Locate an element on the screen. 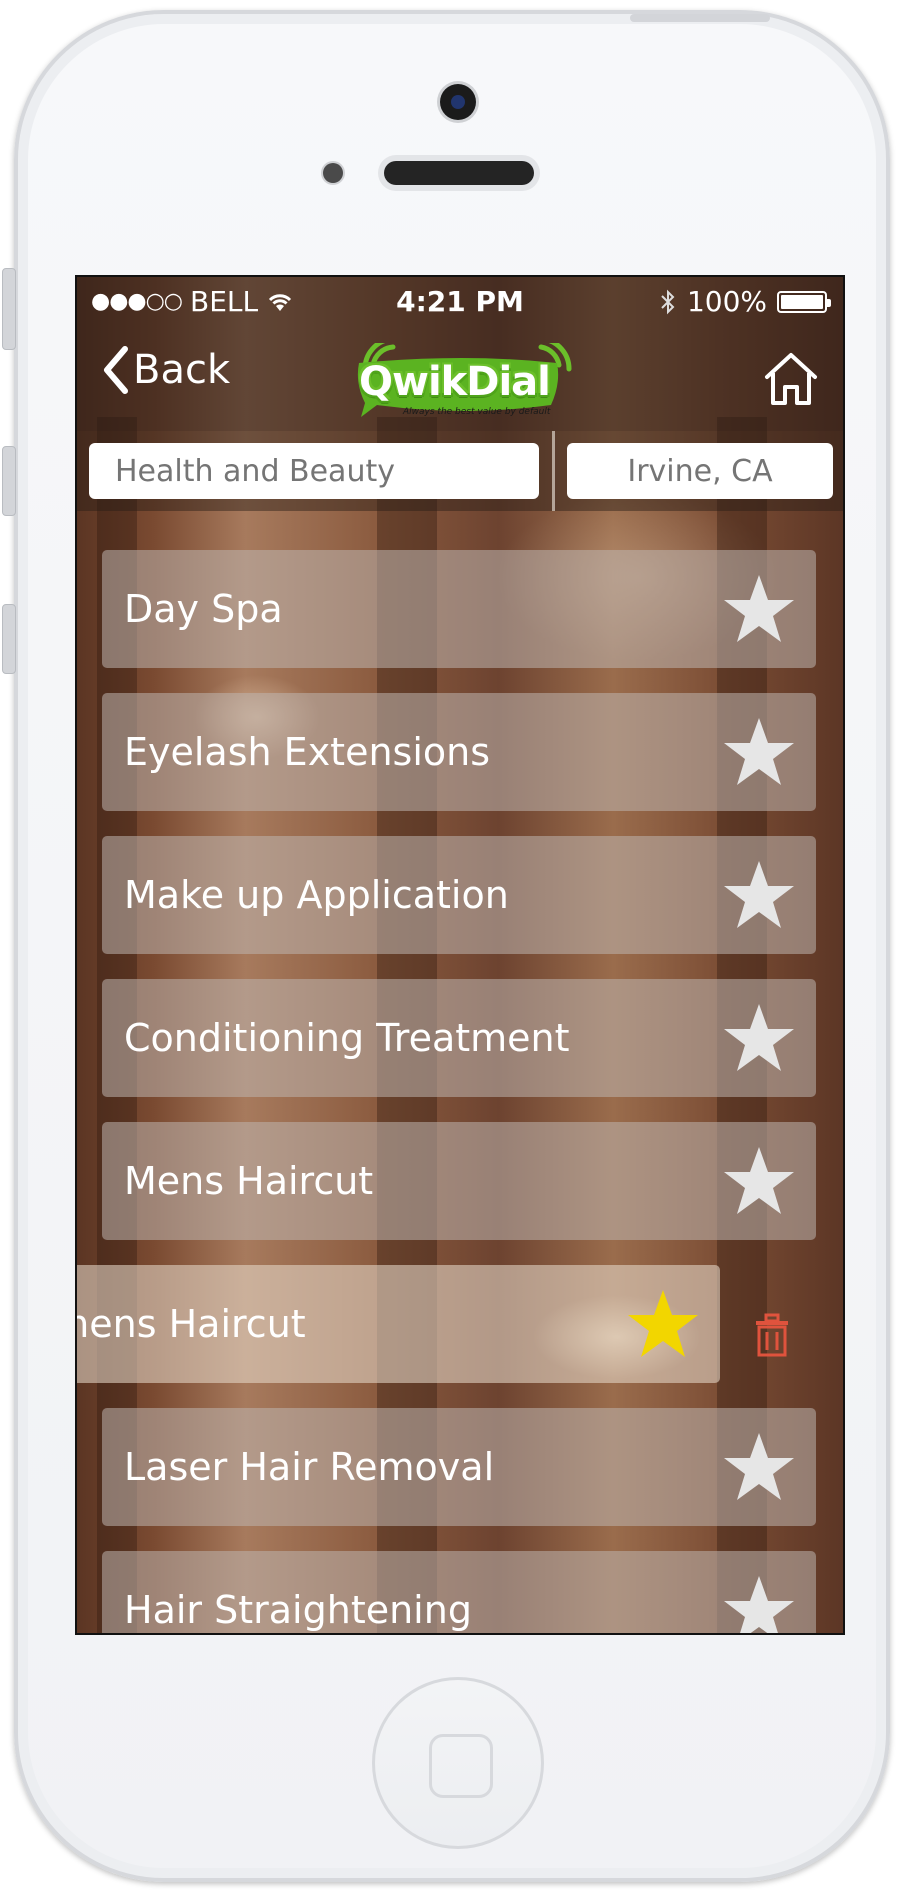 Image resolution: width=904 pixels, height=1897 pixels. home-icon is located at coordinates (791, 379).